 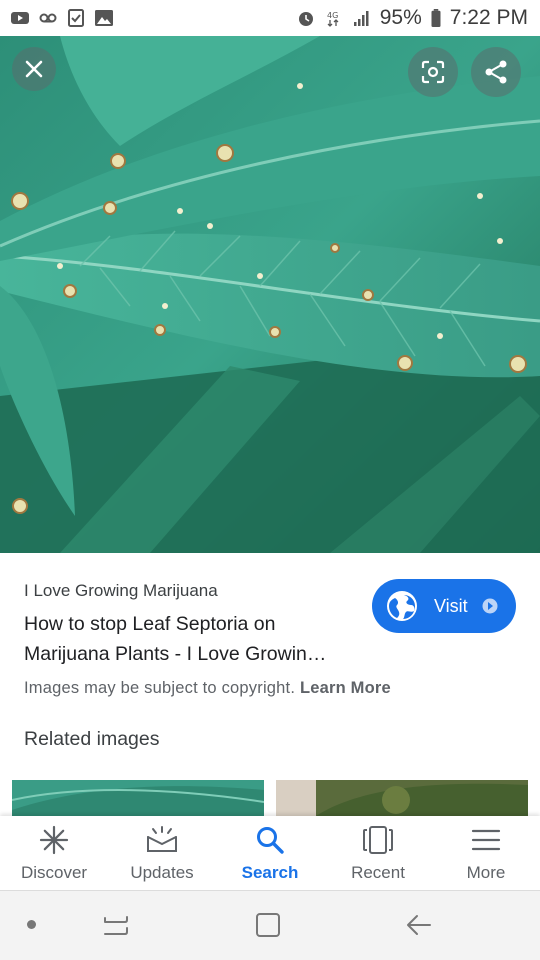 I want to click on copyright-text: Images may be subject to copyright., so click(x=160, y=688).